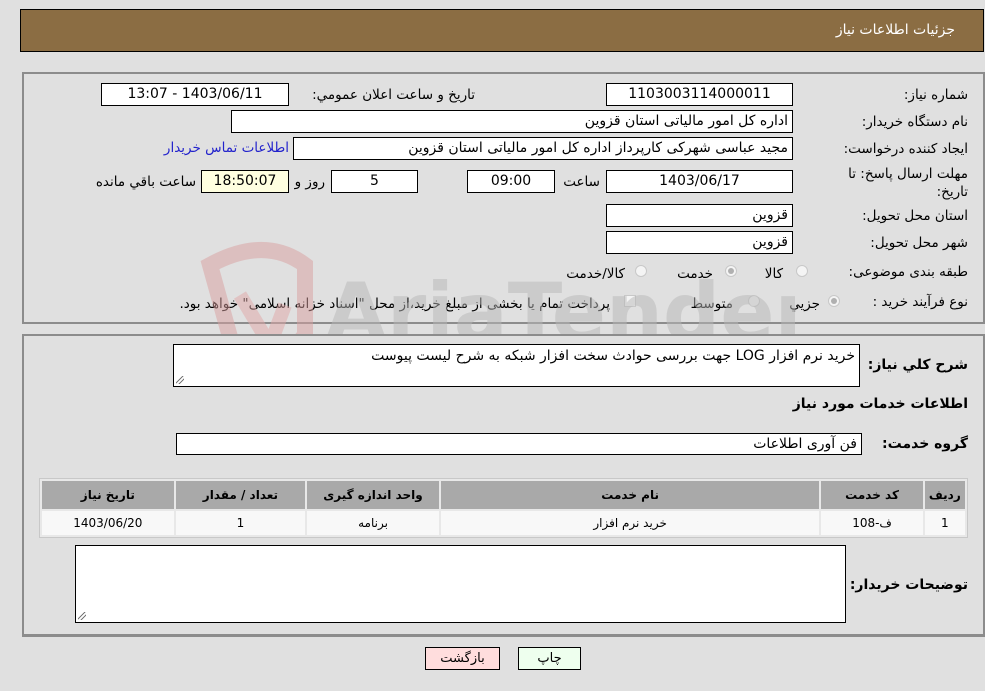  Describe the element at coordinates (462, 658) in the screenshot. I see `back-button: بازگشت` at that location.